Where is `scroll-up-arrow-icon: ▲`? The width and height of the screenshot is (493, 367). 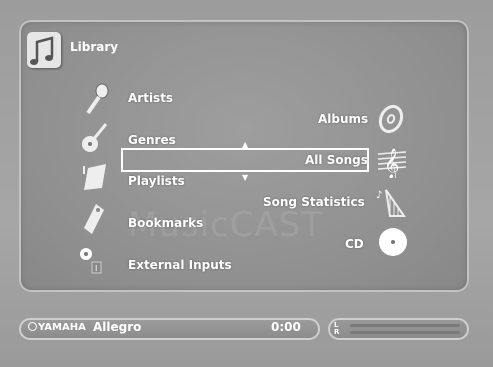 scroll-up-arrow-icon: ▲ is located at coordinates (245, 144).